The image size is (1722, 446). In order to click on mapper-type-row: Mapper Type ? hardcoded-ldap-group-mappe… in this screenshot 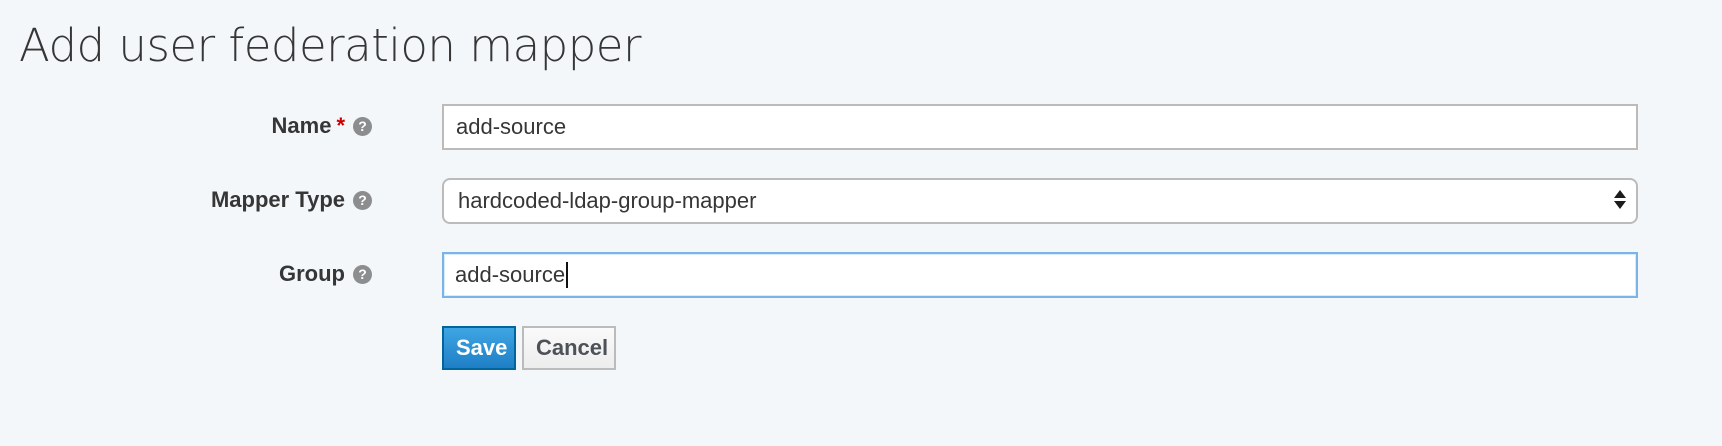, I will do `click(861, 200)`.